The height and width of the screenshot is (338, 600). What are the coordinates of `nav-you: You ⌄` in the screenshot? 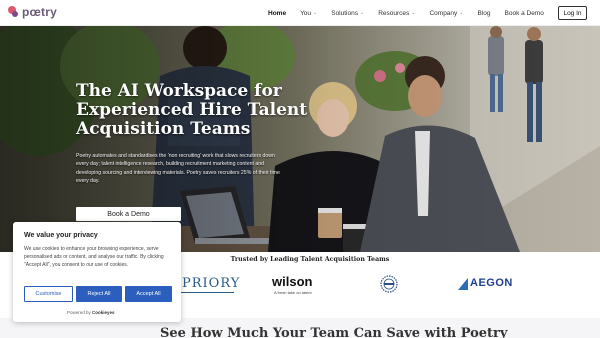 It's located at (308, 13).